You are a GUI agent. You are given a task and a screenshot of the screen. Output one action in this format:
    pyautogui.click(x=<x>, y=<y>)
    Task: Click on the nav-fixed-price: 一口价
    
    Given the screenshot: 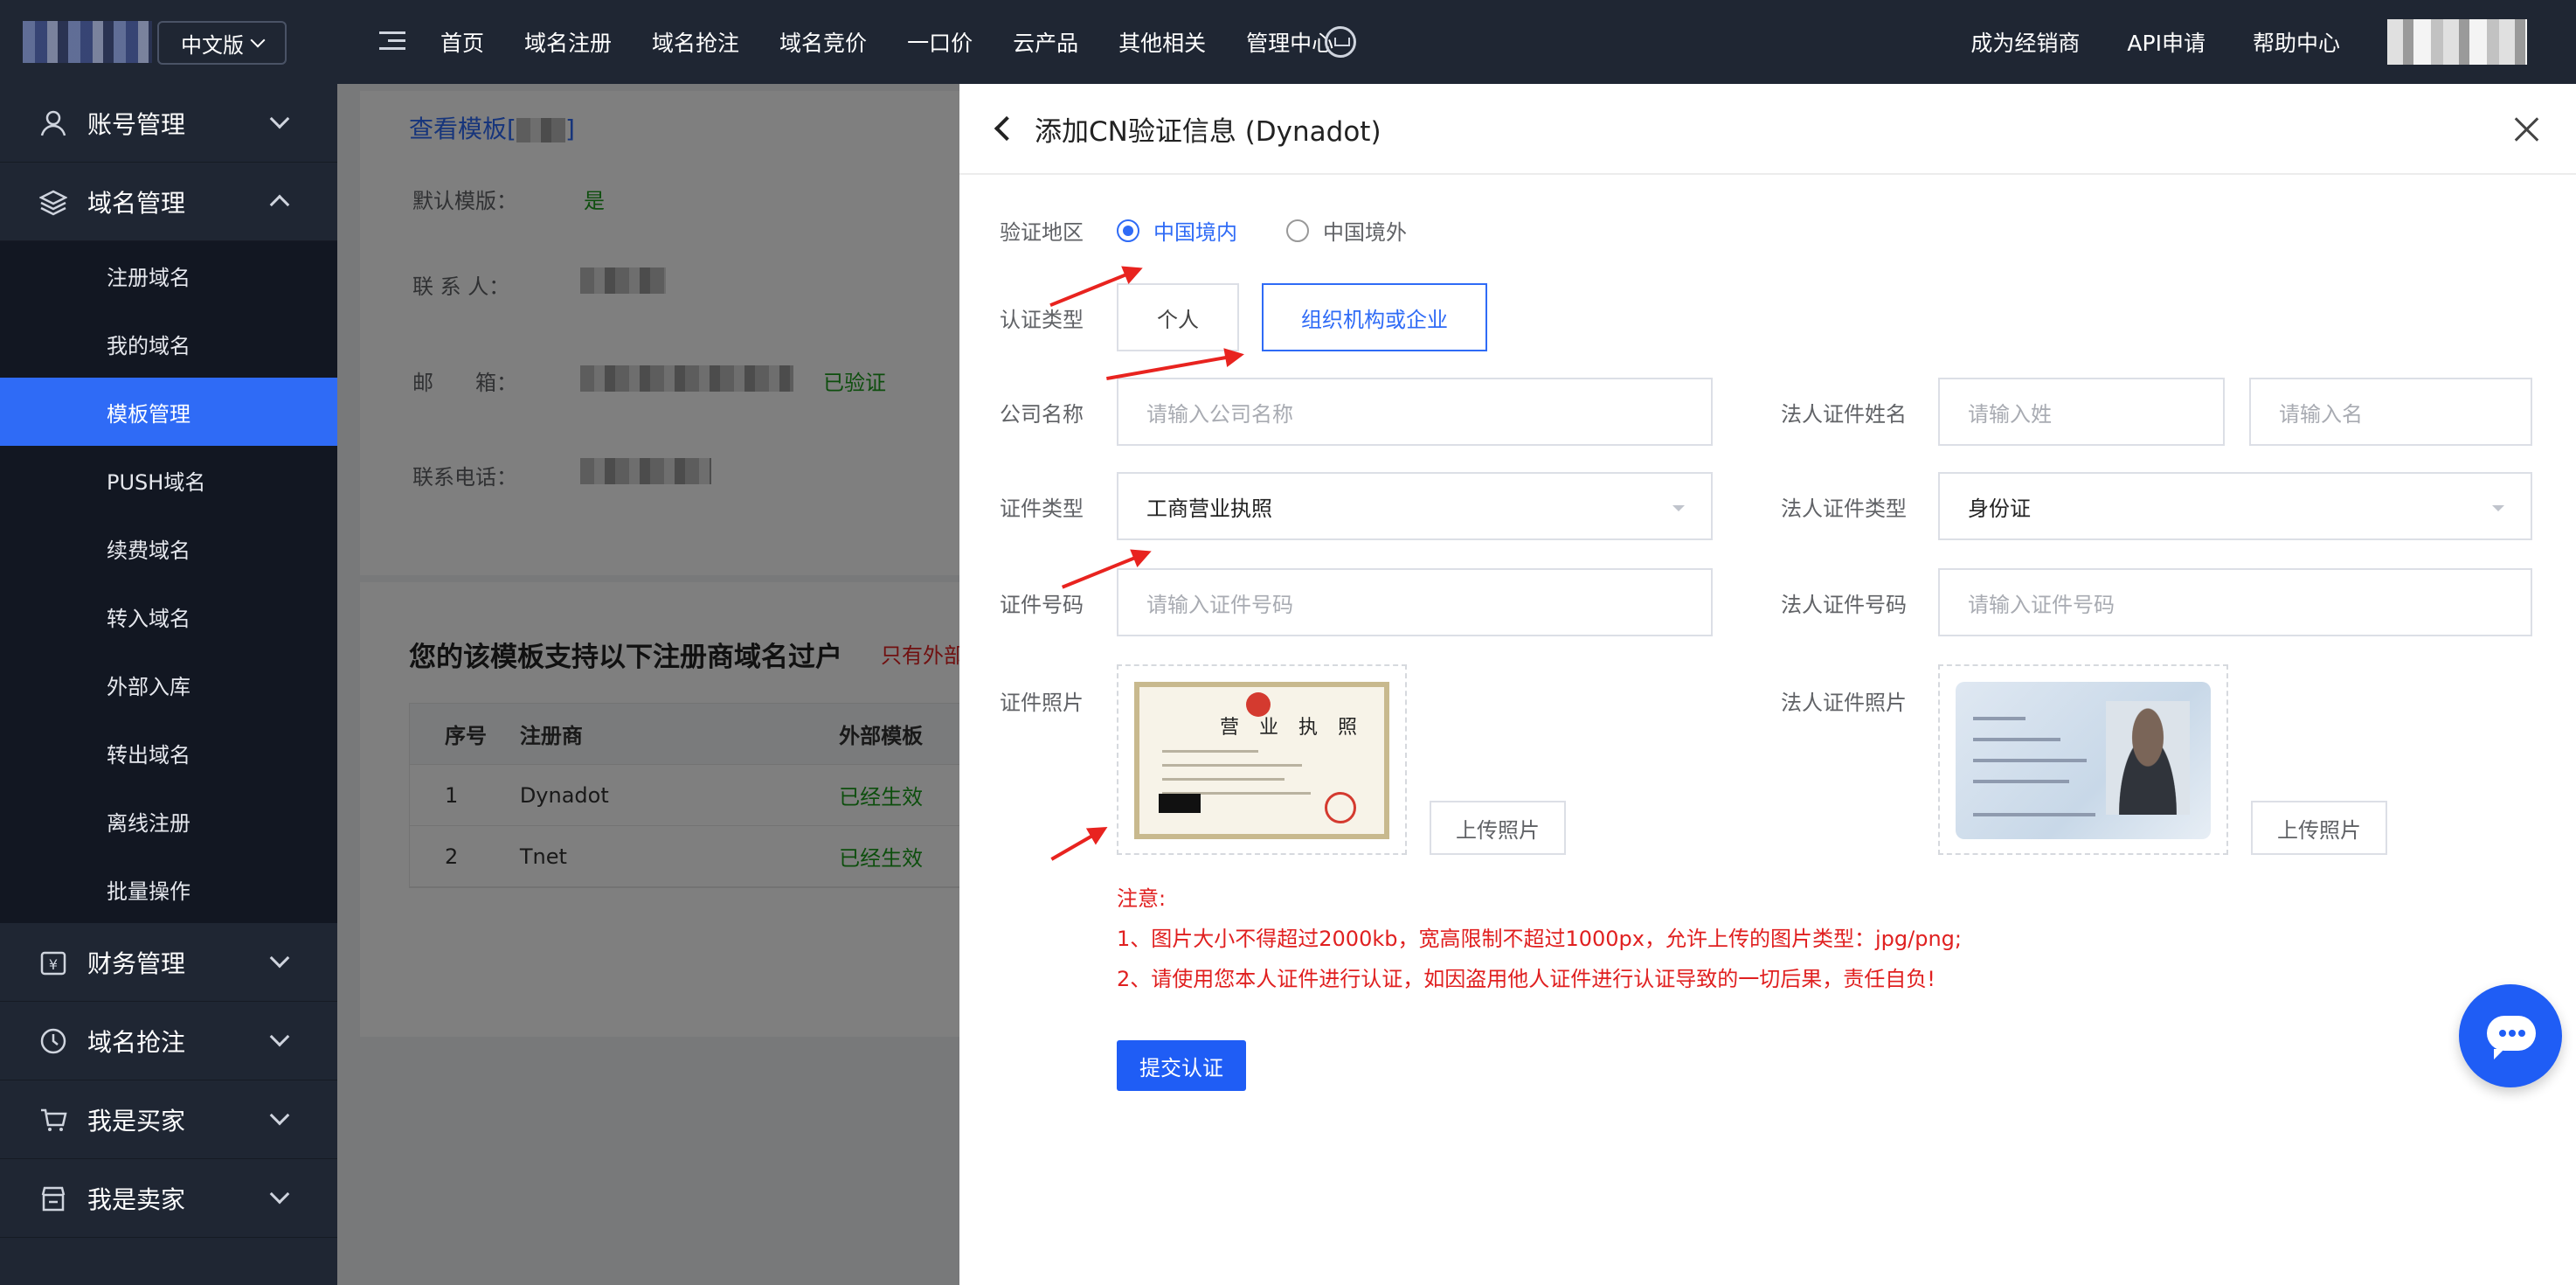 What is the action you would take?
    pyautogui.click(x=940, y=42)
    